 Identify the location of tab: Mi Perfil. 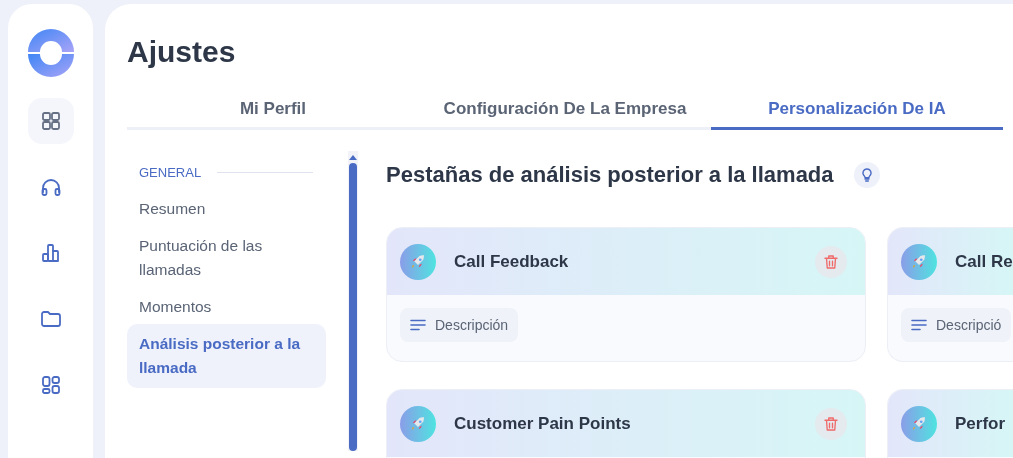
(273, 111).